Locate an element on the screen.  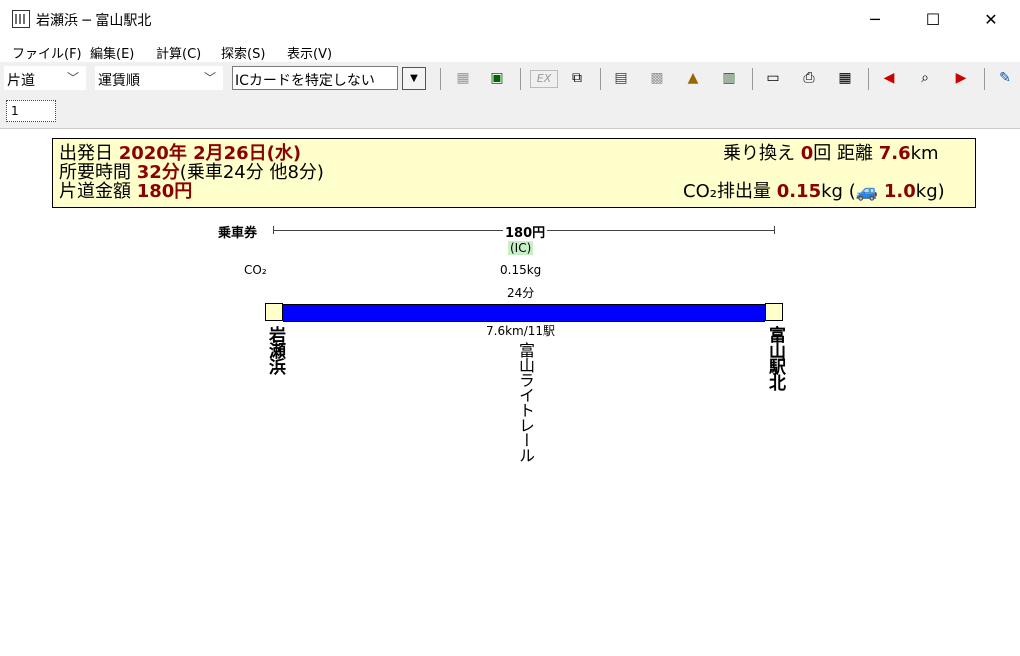
car-paren-open: ( is located at coordinates (852, 191).